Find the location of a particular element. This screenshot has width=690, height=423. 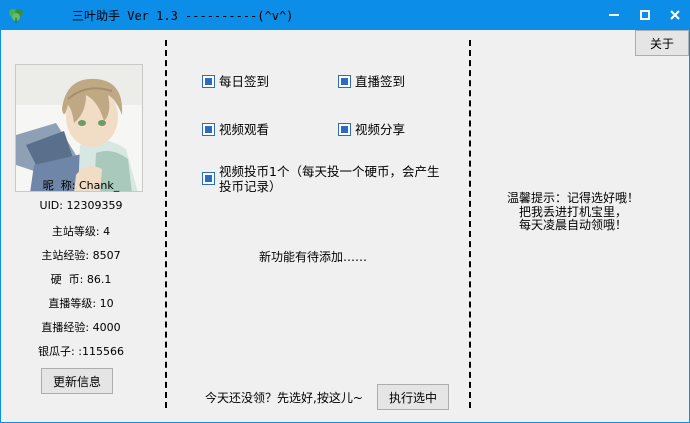

task-checkbox-daily-checkin: 每日签到 is located at coordinates (235, 81).